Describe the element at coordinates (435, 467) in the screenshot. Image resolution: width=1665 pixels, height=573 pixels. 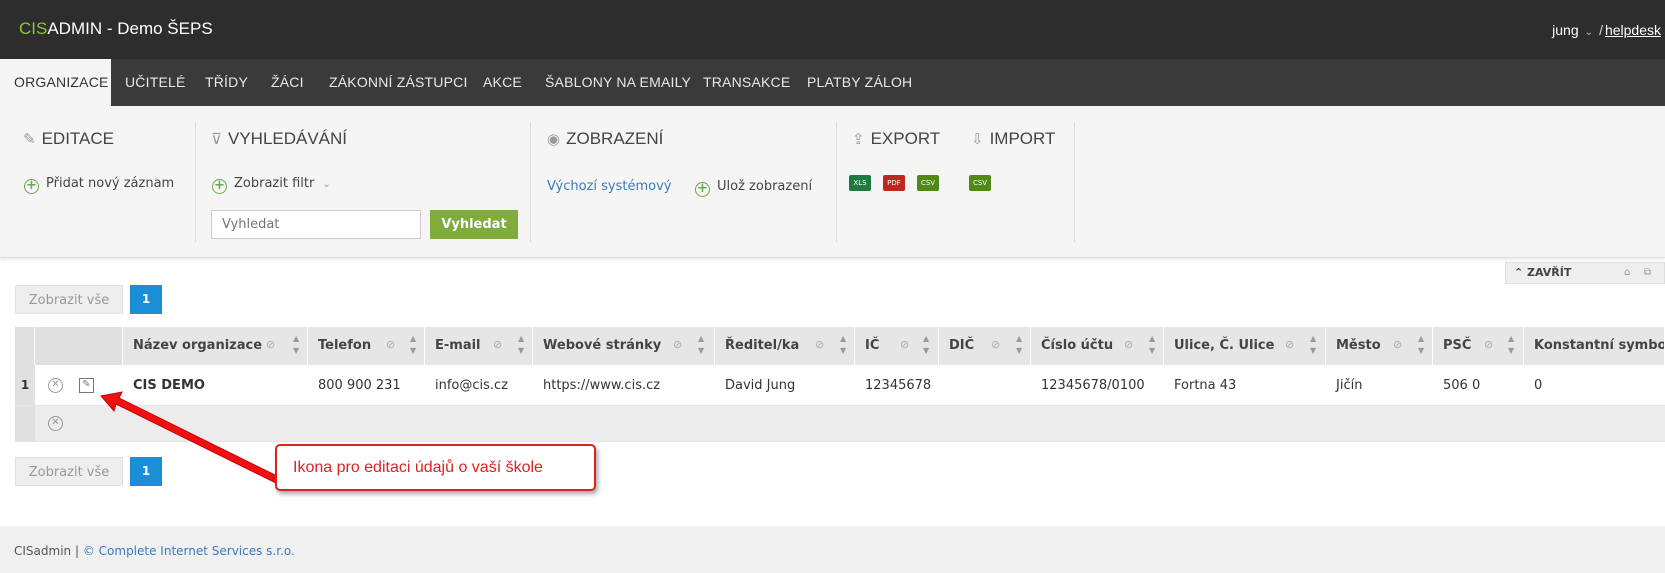
I see `annotation-callout: Ikona pro editaci údajů o vaší škole` at that location.